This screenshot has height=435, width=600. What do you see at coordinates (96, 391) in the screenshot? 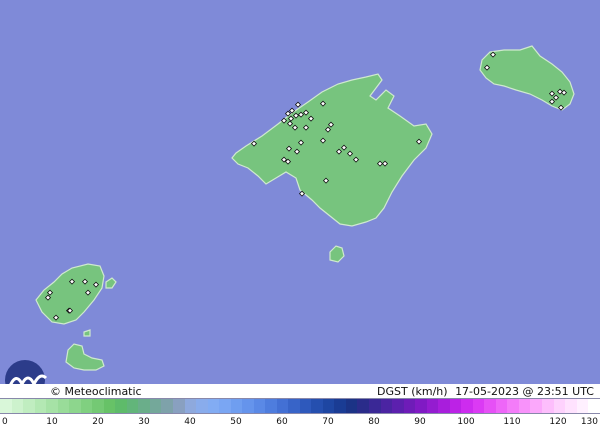
I see `credit-label: © Meteoclimatic` at bounding box center [96, 391].